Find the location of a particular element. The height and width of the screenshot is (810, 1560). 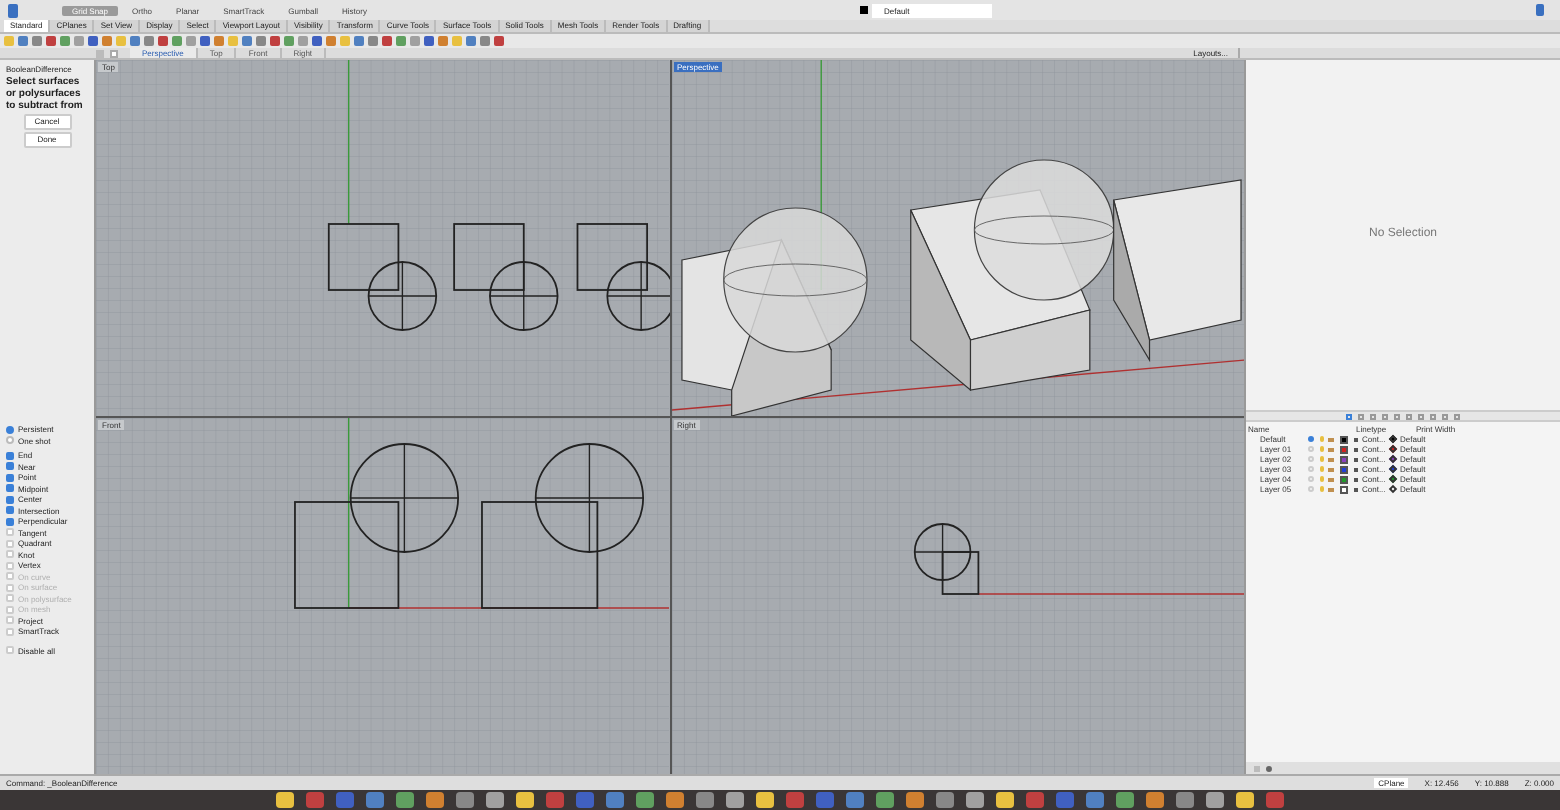

app-icon is located at coordinates (13, 10).